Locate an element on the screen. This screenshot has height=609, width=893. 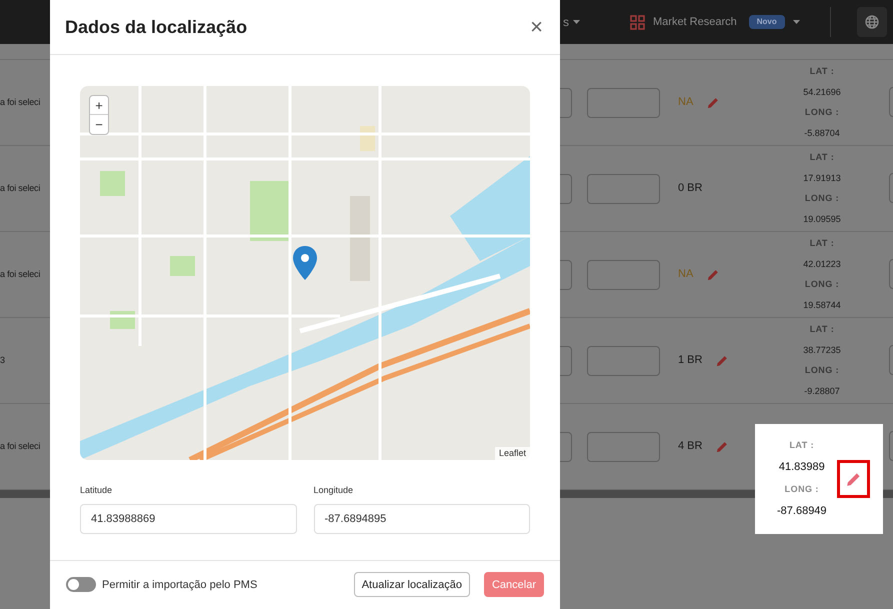
long-value: 19.58744 is located at coordinates (822, 305).